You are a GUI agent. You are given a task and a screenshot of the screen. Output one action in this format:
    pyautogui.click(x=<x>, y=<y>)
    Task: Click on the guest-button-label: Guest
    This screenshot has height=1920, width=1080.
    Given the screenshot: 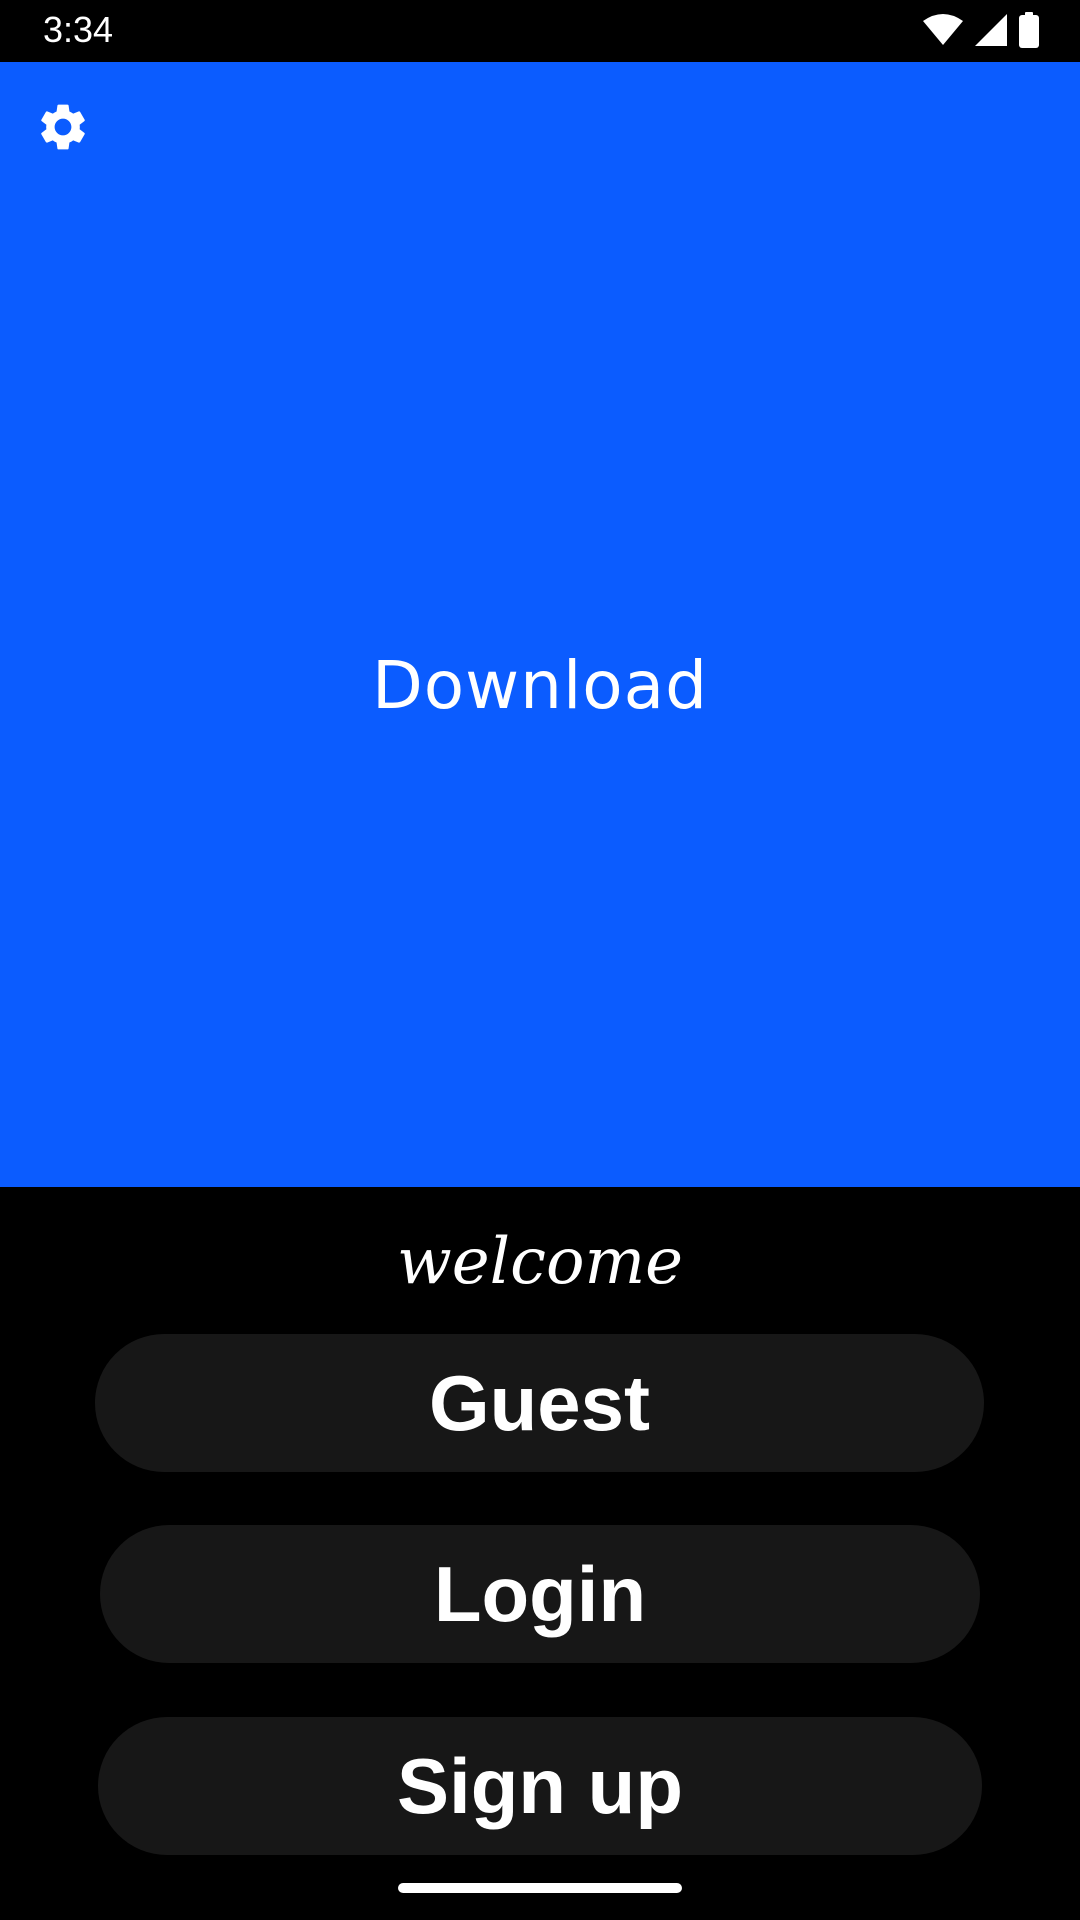 What is the action you would take?
    pyautogui.click(x=539, y=1402)
    